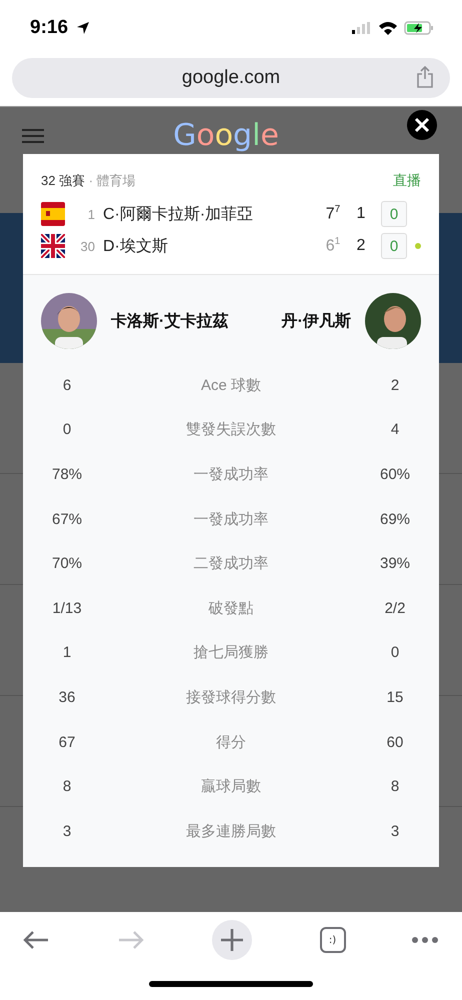  I want to click on stat-label: 最多連勝局數, so click(231, 831).